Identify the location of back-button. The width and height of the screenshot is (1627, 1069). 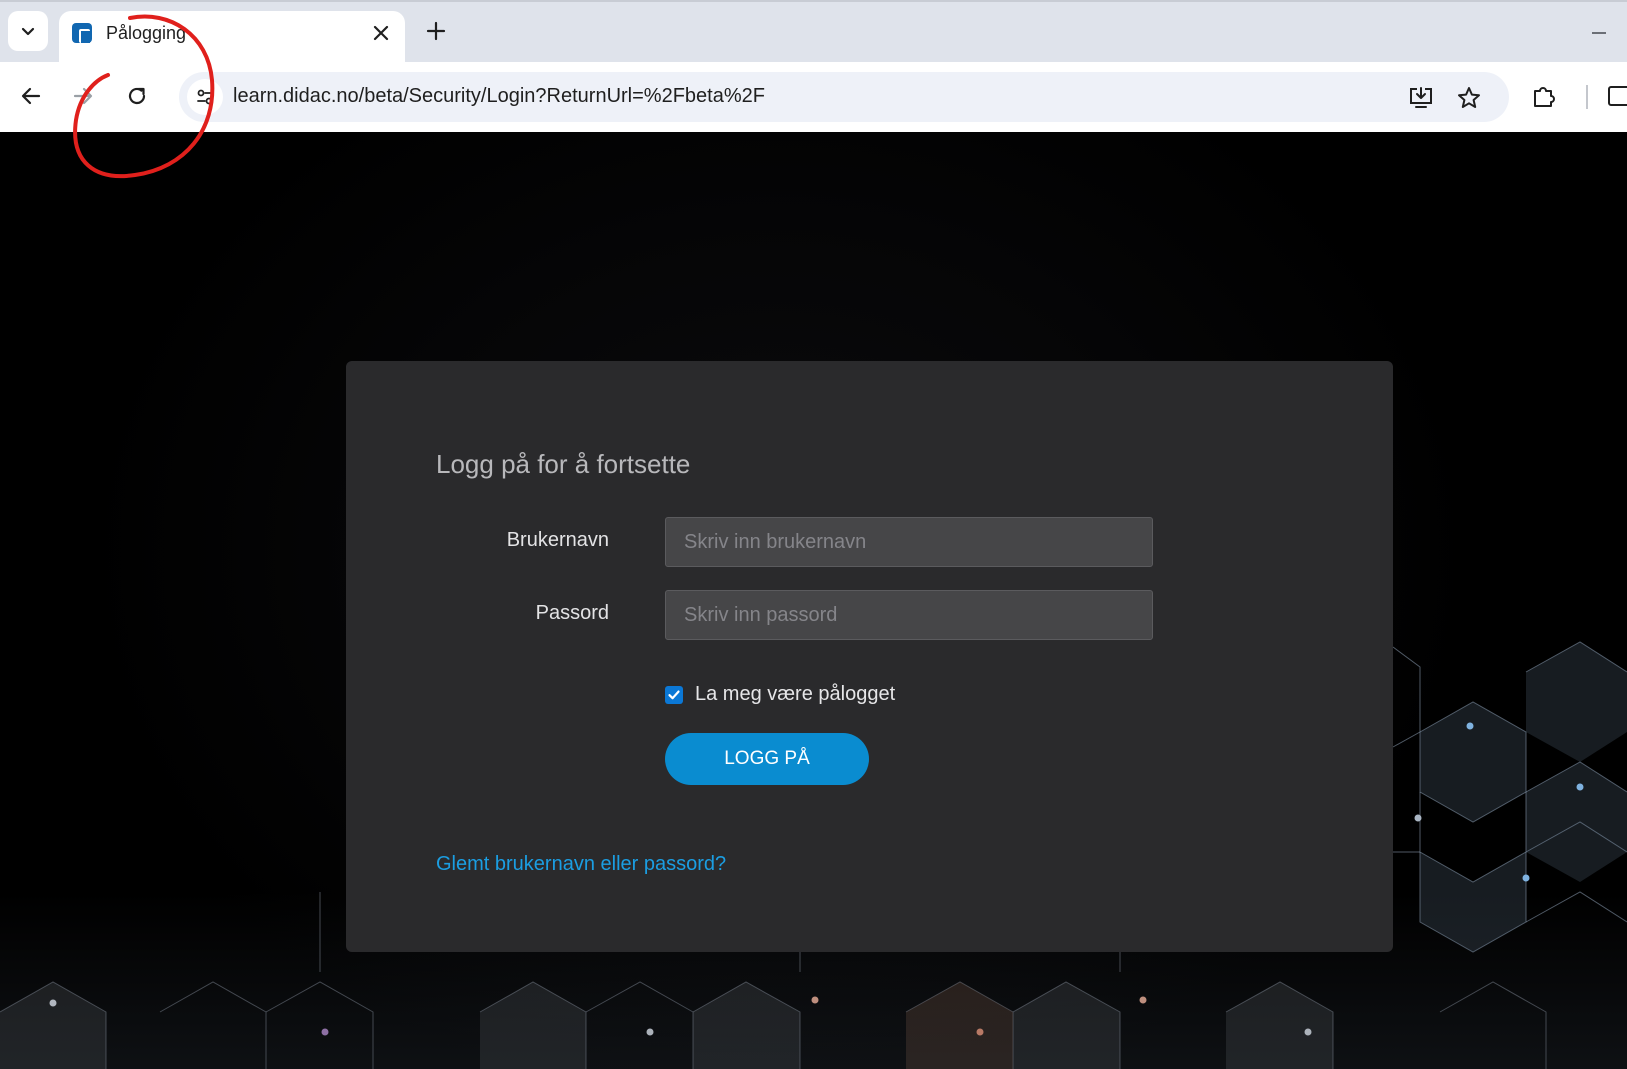
(31, 96).